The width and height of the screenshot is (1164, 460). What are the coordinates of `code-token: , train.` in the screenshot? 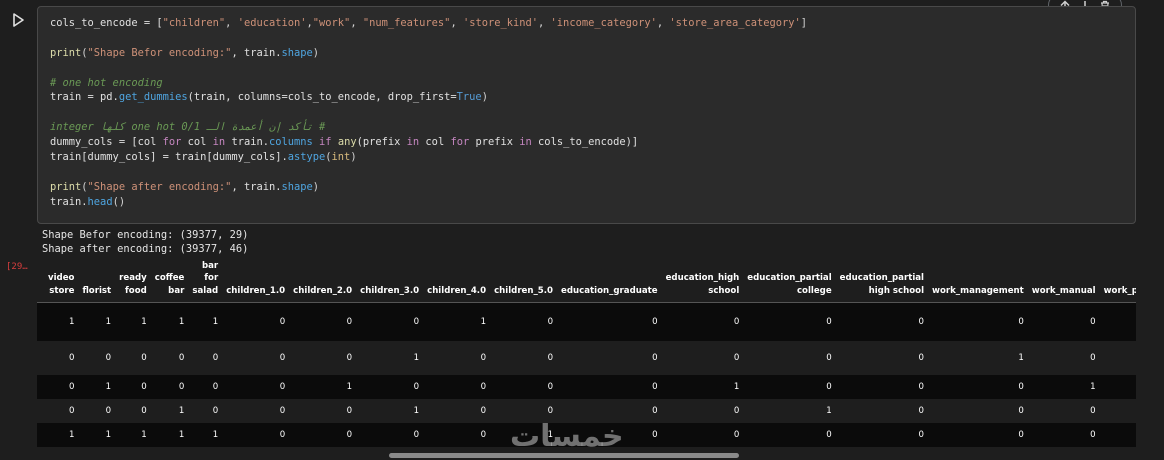 It's located at (256, 186).